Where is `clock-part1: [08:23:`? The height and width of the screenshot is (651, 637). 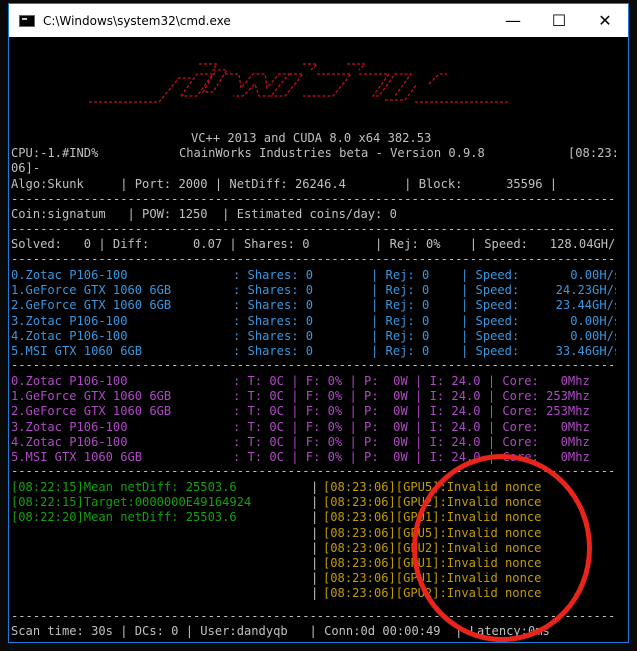
clock-part1: [08:23: is located at coordinates (593, 153).